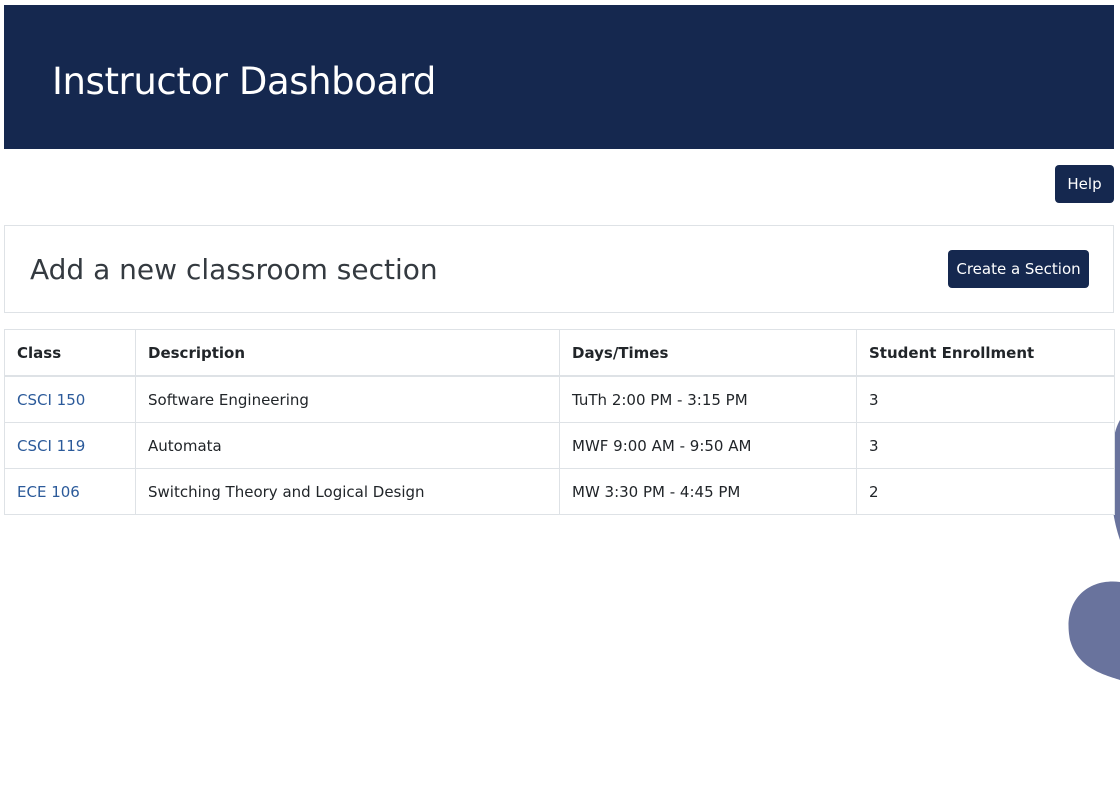  What do you see at coordinates (985, 353) in the screenshot?
I see `column-header-student-enrollment: Student Enrollment` at bounding box center [985, 353].